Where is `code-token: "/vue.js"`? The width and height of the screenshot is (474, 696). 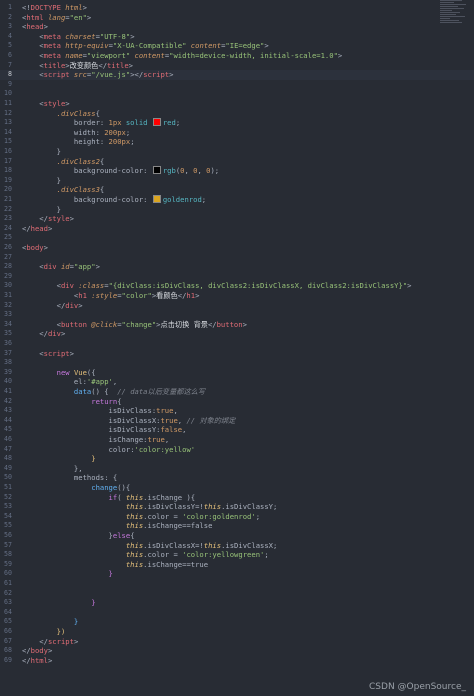
code-token: "/vue.js" is located at coordinates (111, 75).